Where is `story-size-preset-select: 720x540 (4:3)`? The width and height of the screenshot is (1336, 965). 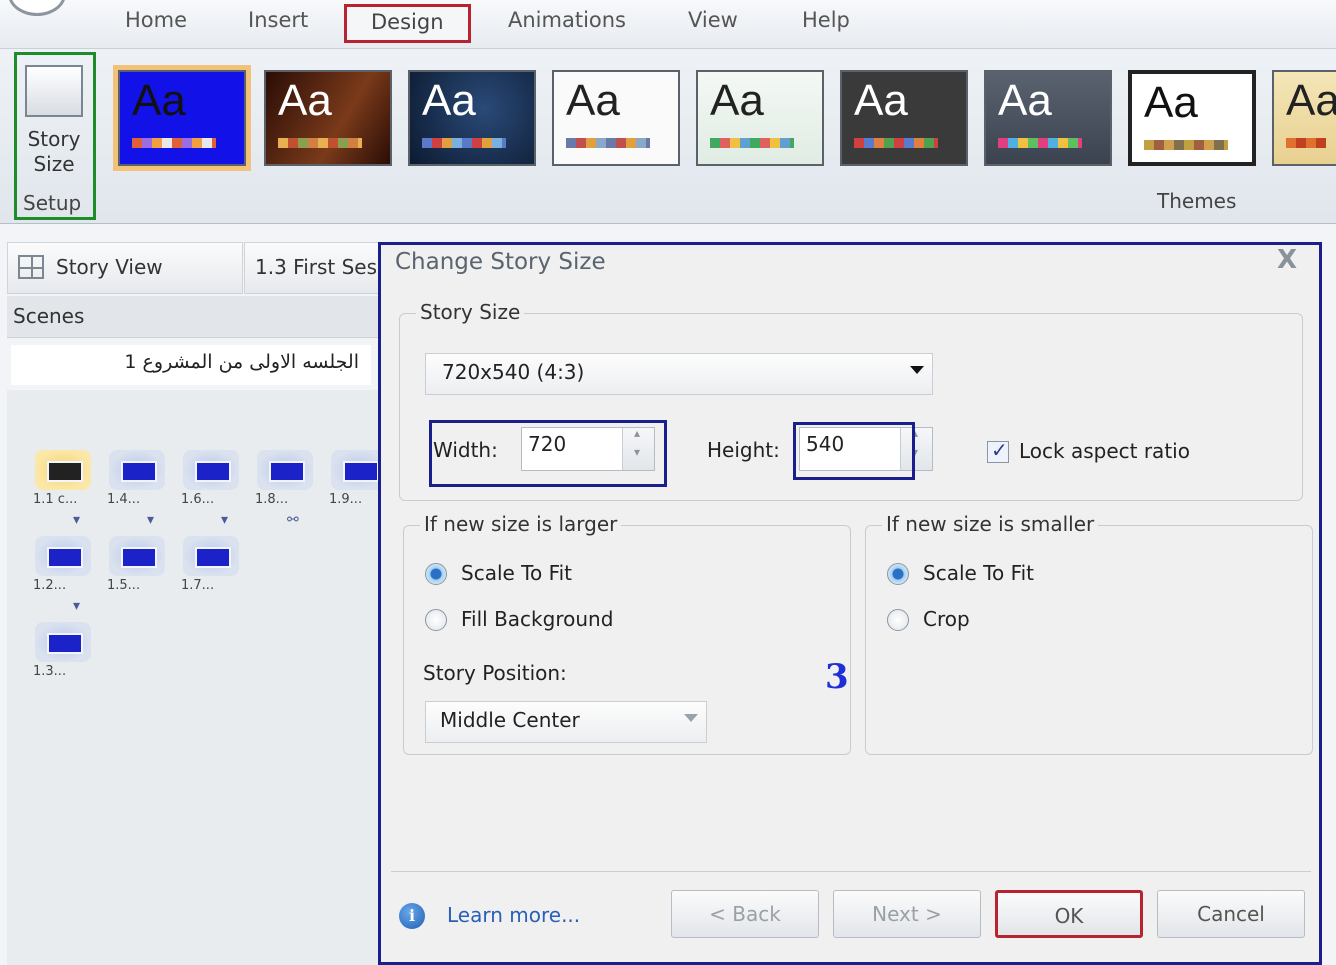
story-size-preset-select: 720x540 (4:3) is located at coordinates (679, 374).